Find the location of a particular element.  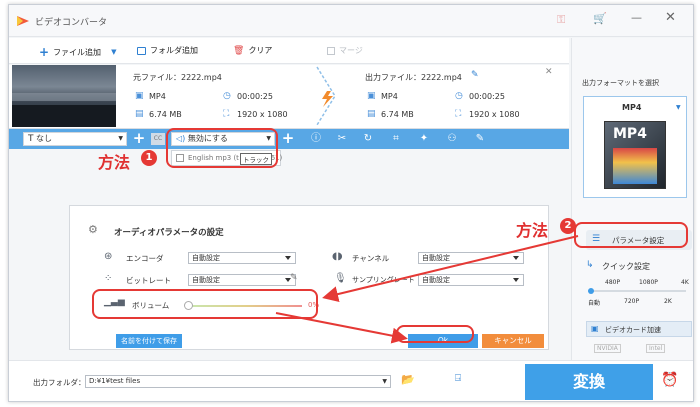

annotation-arrows is located at coordinates (427, 289).